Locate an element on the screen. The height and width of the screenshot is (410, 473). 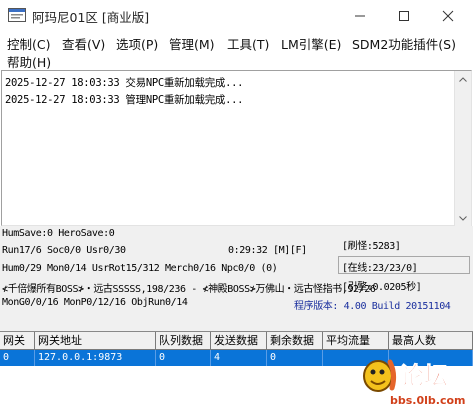
minimize-icon is located at coordinates (360, 16).